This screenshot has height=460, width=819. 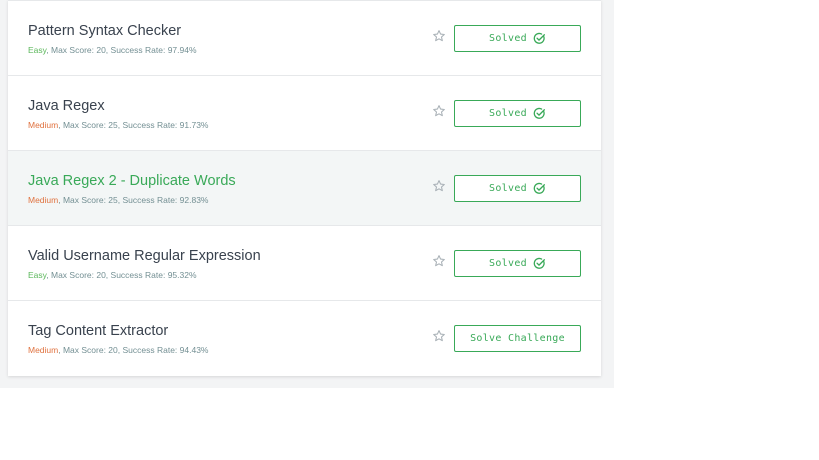 I want to click on challenge-title: Tag Content Extractor, so click(x=98, y=331).